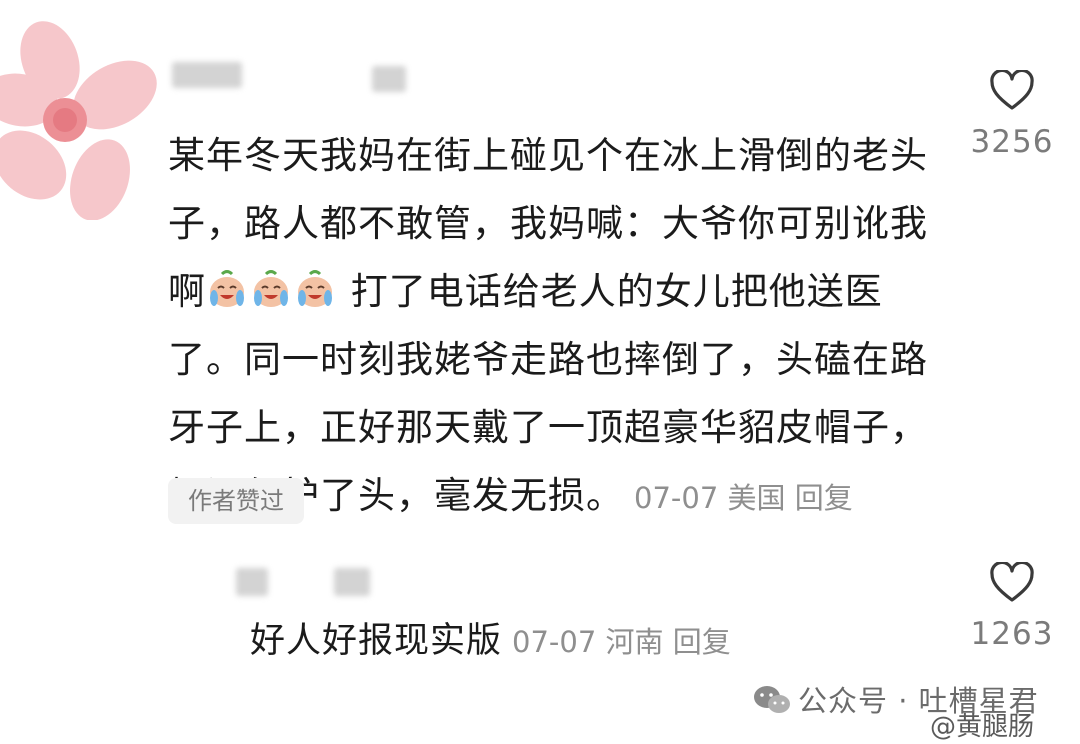 The image size is (1080, 744). I want to click on comment-text: 好人好报现实版, so click(376, 641).